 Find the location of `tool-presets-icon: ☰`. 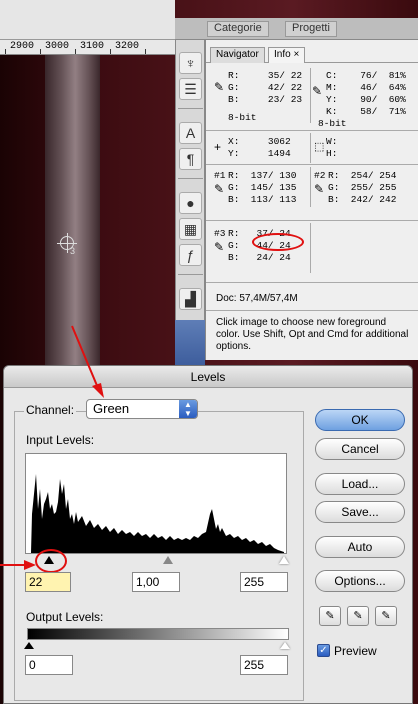

tool-presets-icon: ☰ is located at coordinates (190, 89).